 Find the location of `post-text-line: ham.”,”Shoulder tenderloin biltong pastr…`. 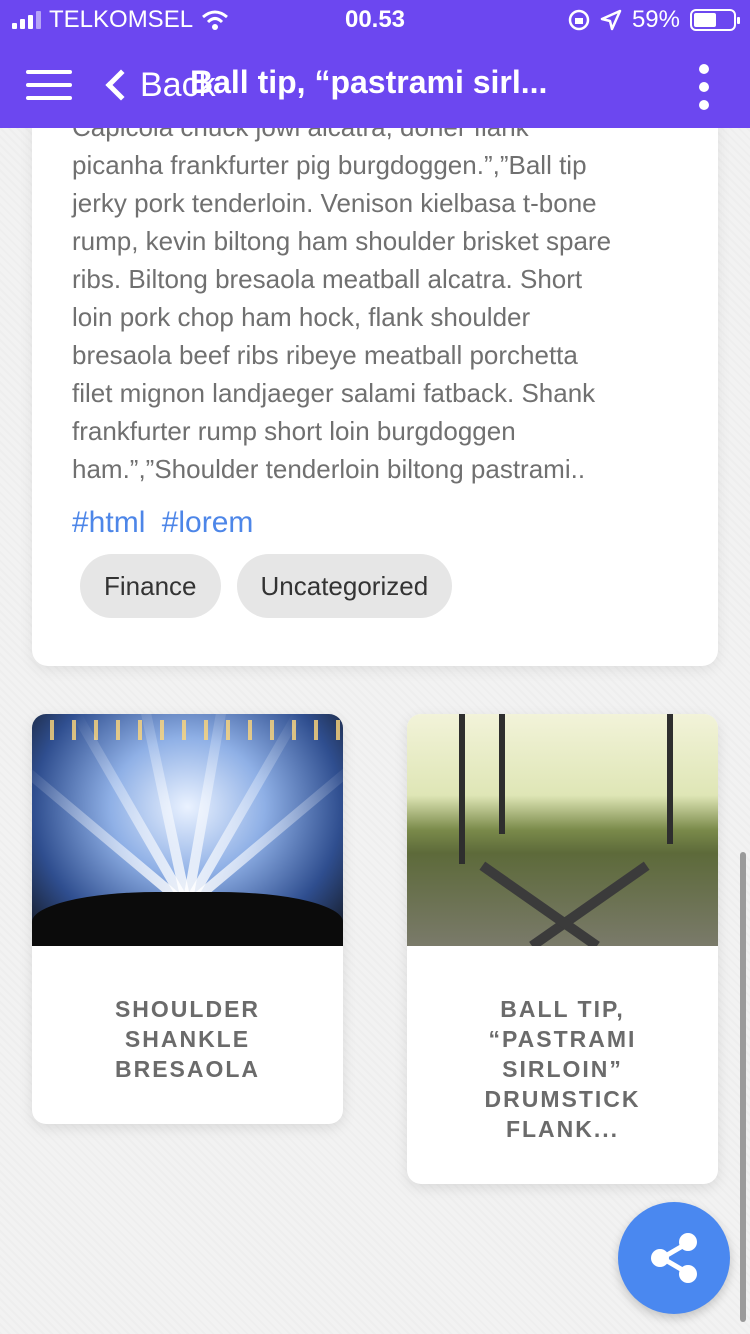

post-text-line: ham.”,”Shoulder tenderloin biltong pastr… is located at coordinates (329, 469).